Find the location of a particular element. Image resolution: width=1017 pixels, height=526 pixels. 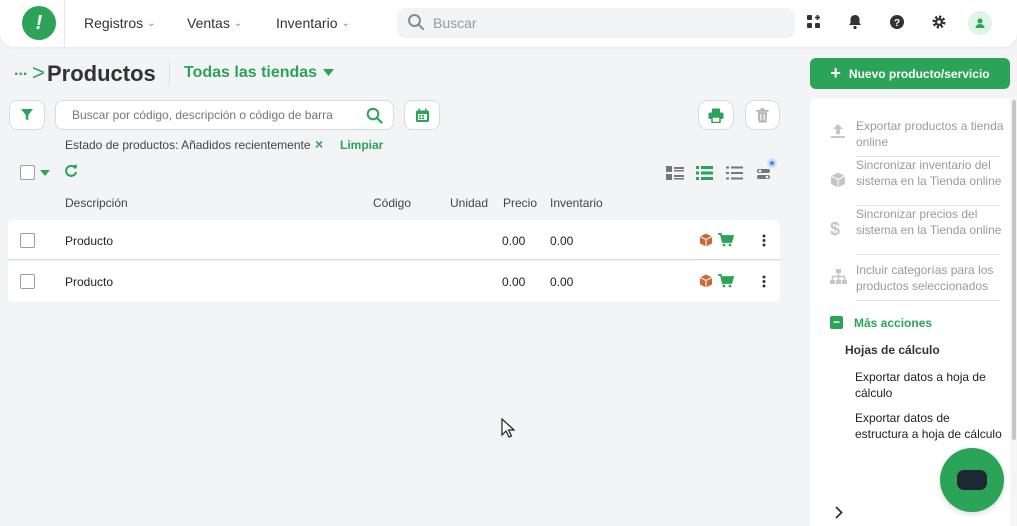

nav-registros: Registros ⌄ is located at coordinates (120, 23).